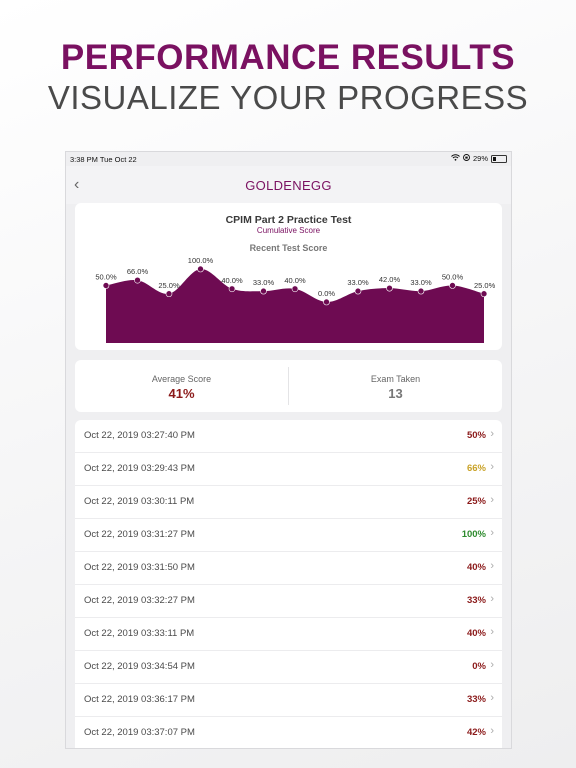 This screenshot has width=576, height=768. What do you see at coordinates (479, 666) in the screenshot?
I see `result-score: 0%` at bounding box center [479, 666].